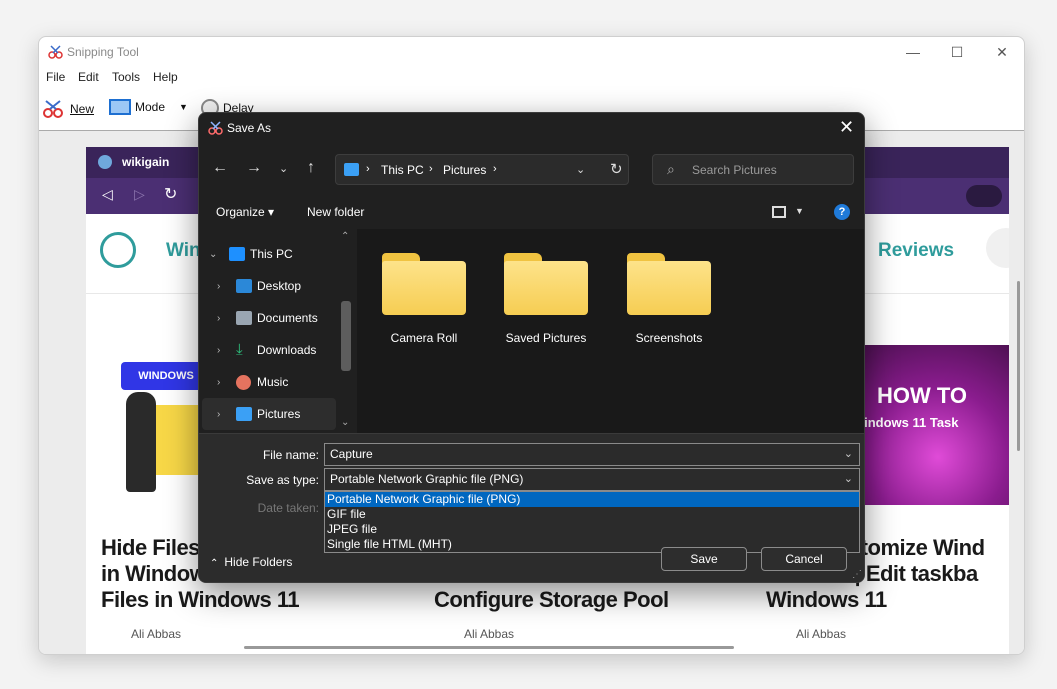 This screenshot has height=689, width=1057. What do you see at coordinates (183, 251) in the screenshot?
I see `nav-windows: Win` at bounding box center [183, 251].